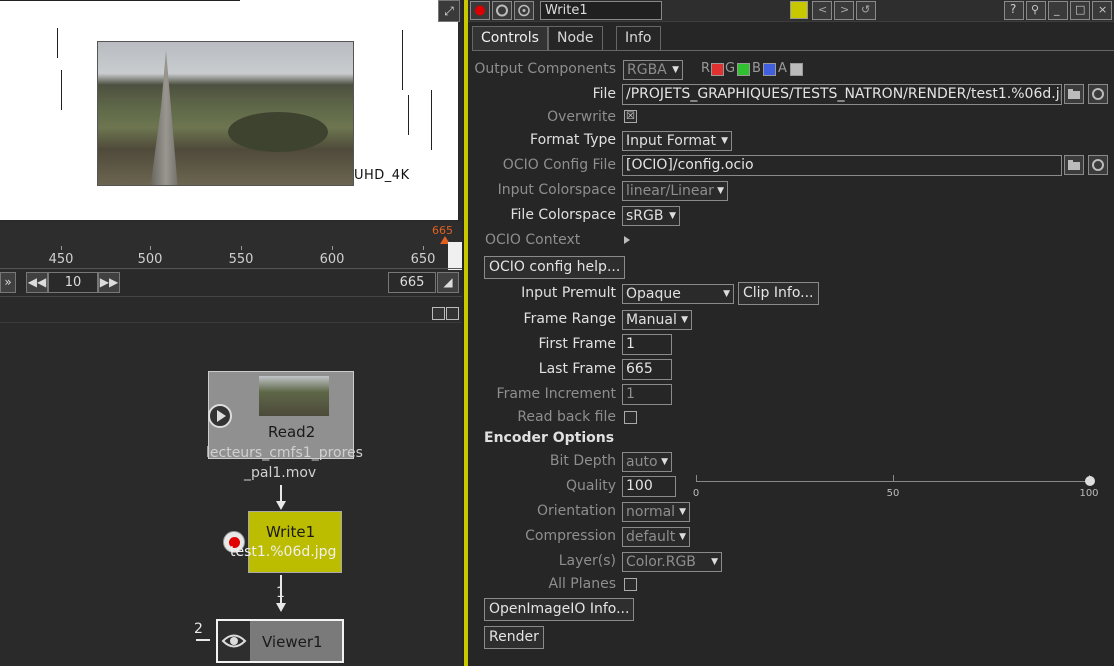  Describe the element at coordinates (649, 486) in the screenshot. I see `quality-field: 100` at that location.